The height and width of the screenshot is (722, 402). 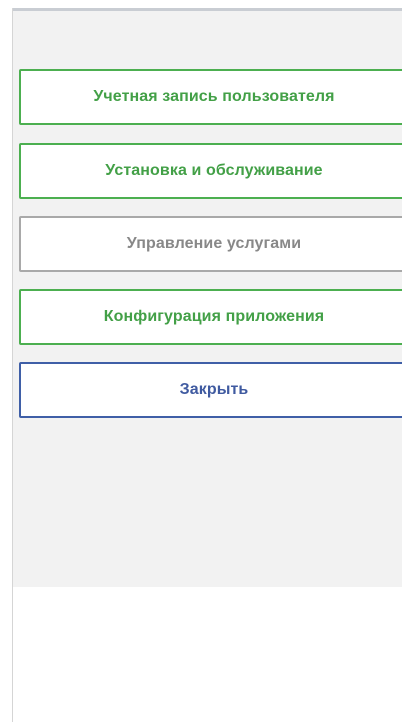 I want to click on installation-maintenance-button: Установка и обслуживание, so click(x=210, y=171).